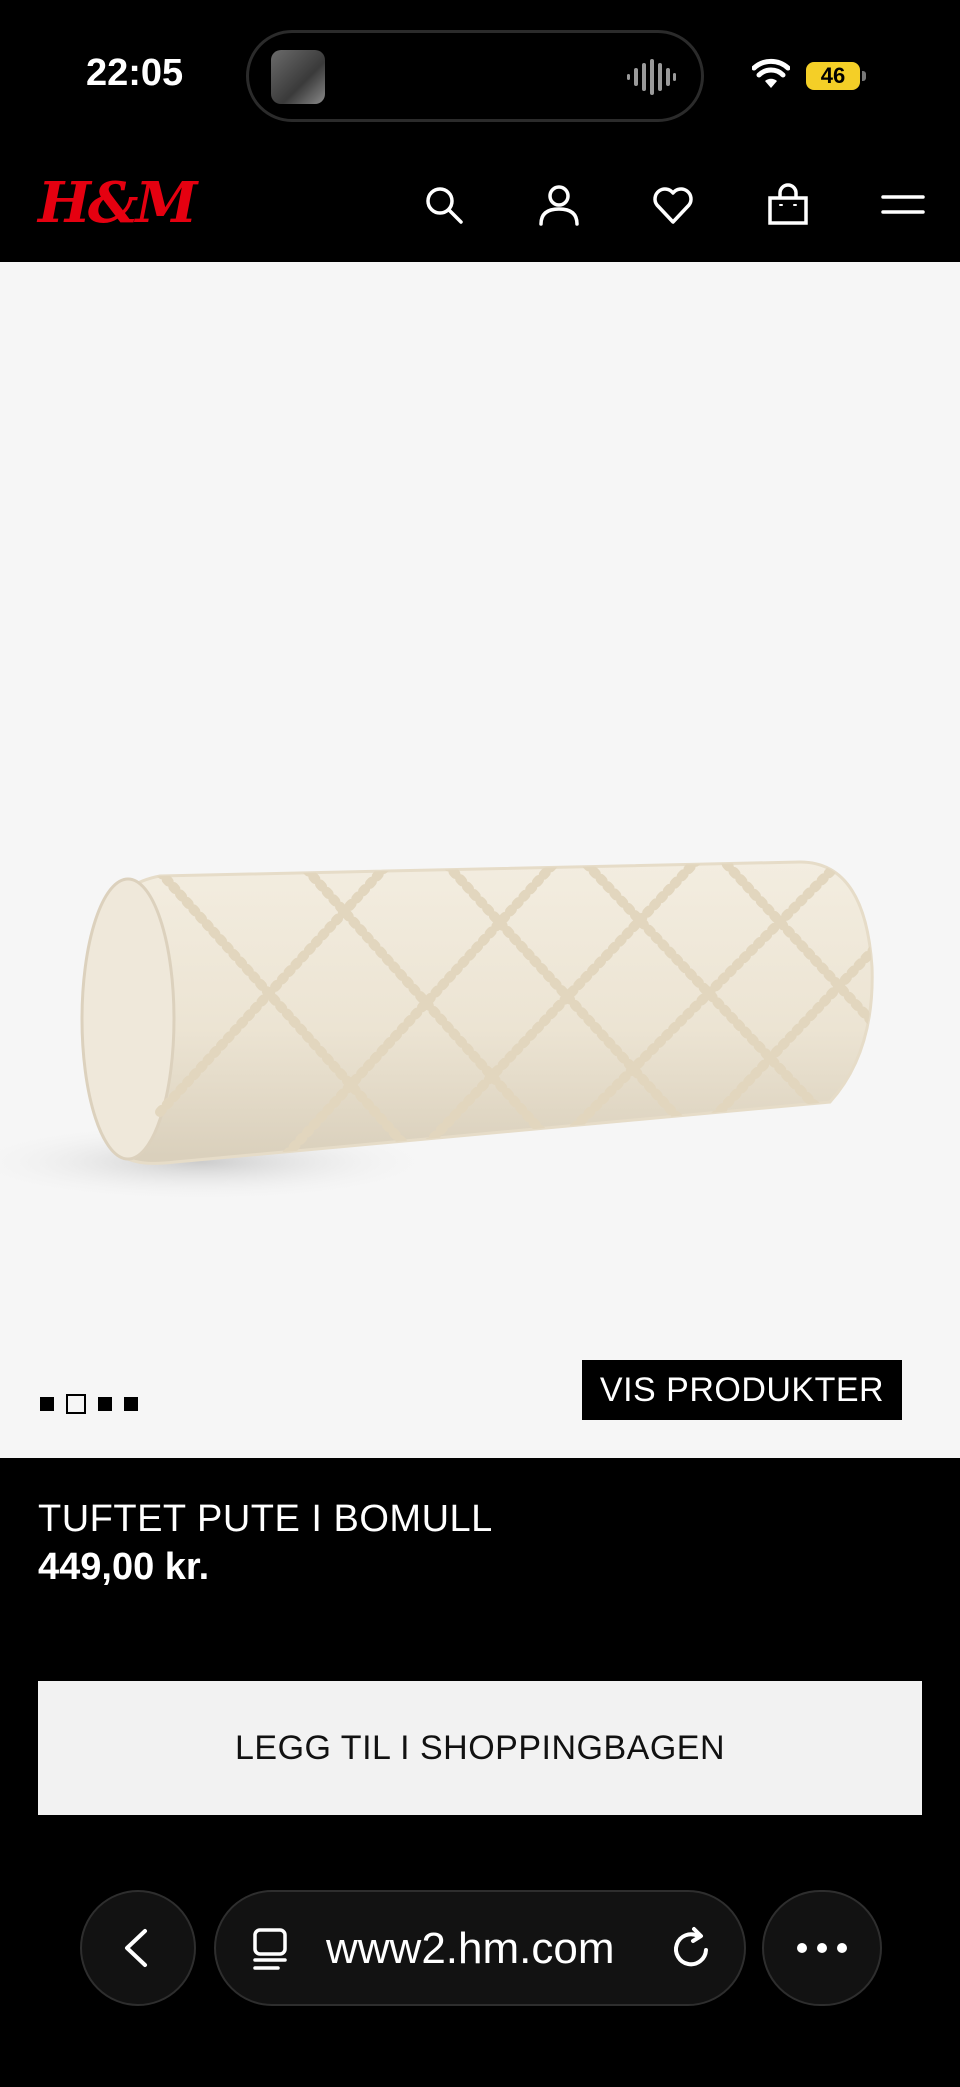  What do you see at coordinates (833, 76) in the screenshot?
I see `battery-indicator: 46` at bounding box center [833, 76].